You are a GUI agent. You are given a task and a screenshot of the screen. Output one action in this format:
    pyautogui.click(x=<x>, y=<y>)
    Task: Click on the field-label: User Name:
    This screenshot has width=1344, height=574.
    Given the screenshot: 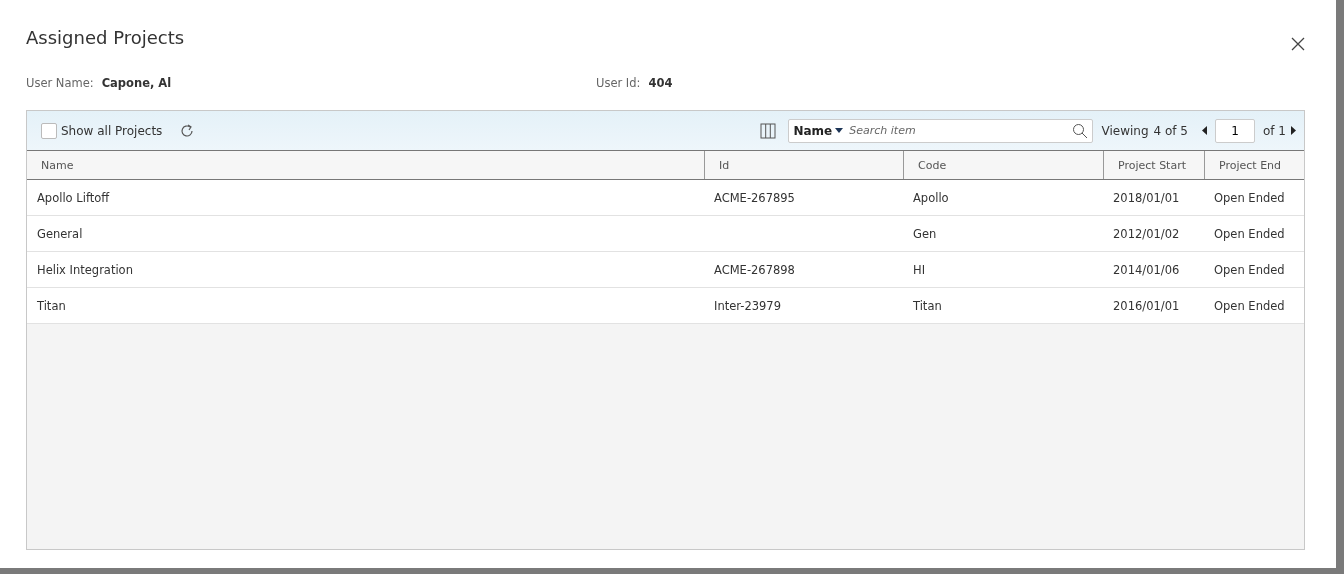 What is the action you would take?
    pyautogui.click(x=60, y=83)
    